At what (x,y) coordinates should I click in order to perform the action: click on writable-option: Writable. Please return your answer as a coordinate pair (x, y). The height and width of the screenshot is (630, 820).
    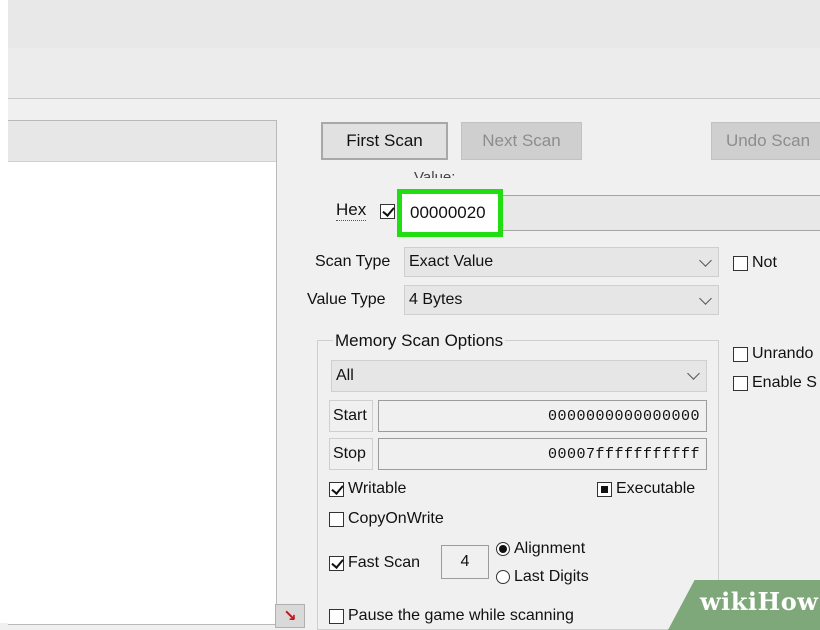
    Looking at the image, I should click on (367, 489).